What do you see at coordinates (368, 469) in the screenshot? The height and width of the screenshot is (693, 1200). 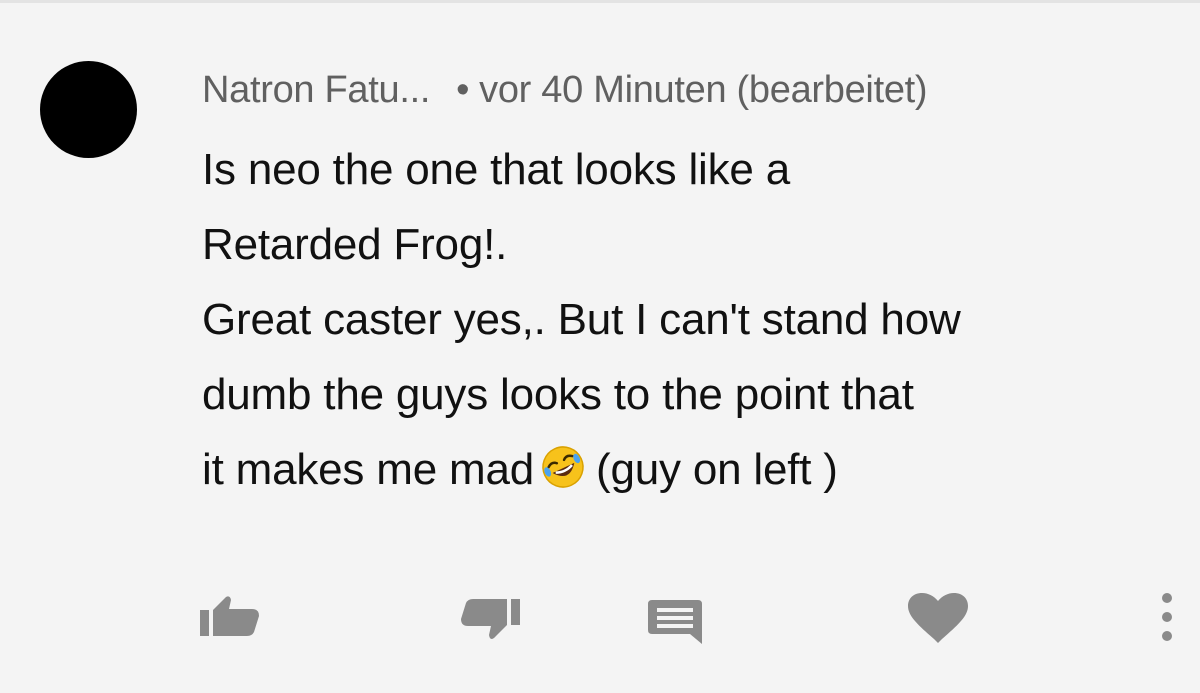 I see `comment-text-segment: it makes me mad` at bounding box center [368, 469].